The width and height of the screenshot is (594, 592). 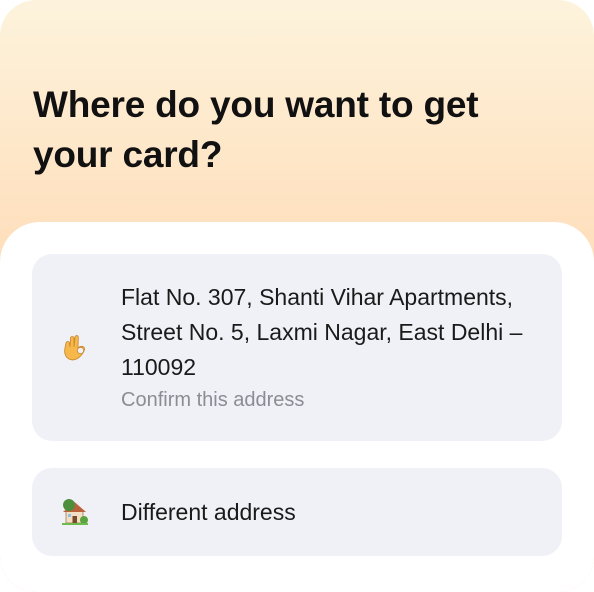 What do you see at coordinates (75, 512) in the screenshot?
I see `house-with-garden-icon` at bounding box center [75, 512].